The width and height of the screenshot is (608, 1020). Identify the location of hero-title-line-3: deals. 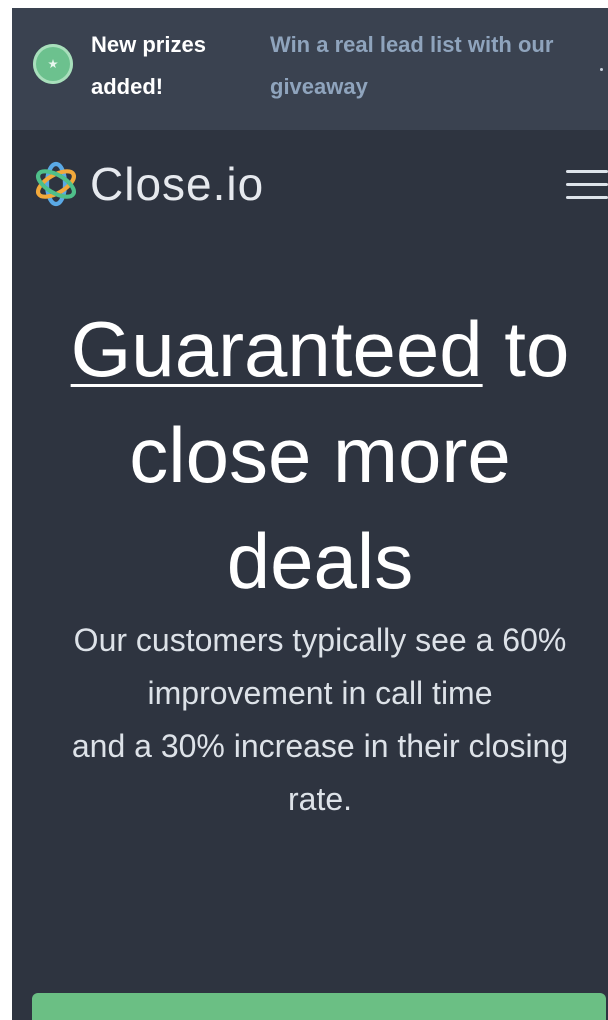
(320, 561).